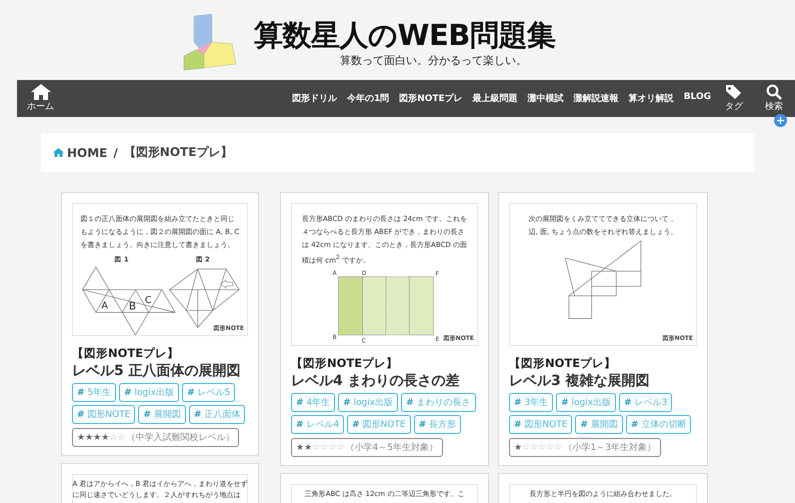  I want to click on star-rating: ★★★★☆☆, so click(101, 437).